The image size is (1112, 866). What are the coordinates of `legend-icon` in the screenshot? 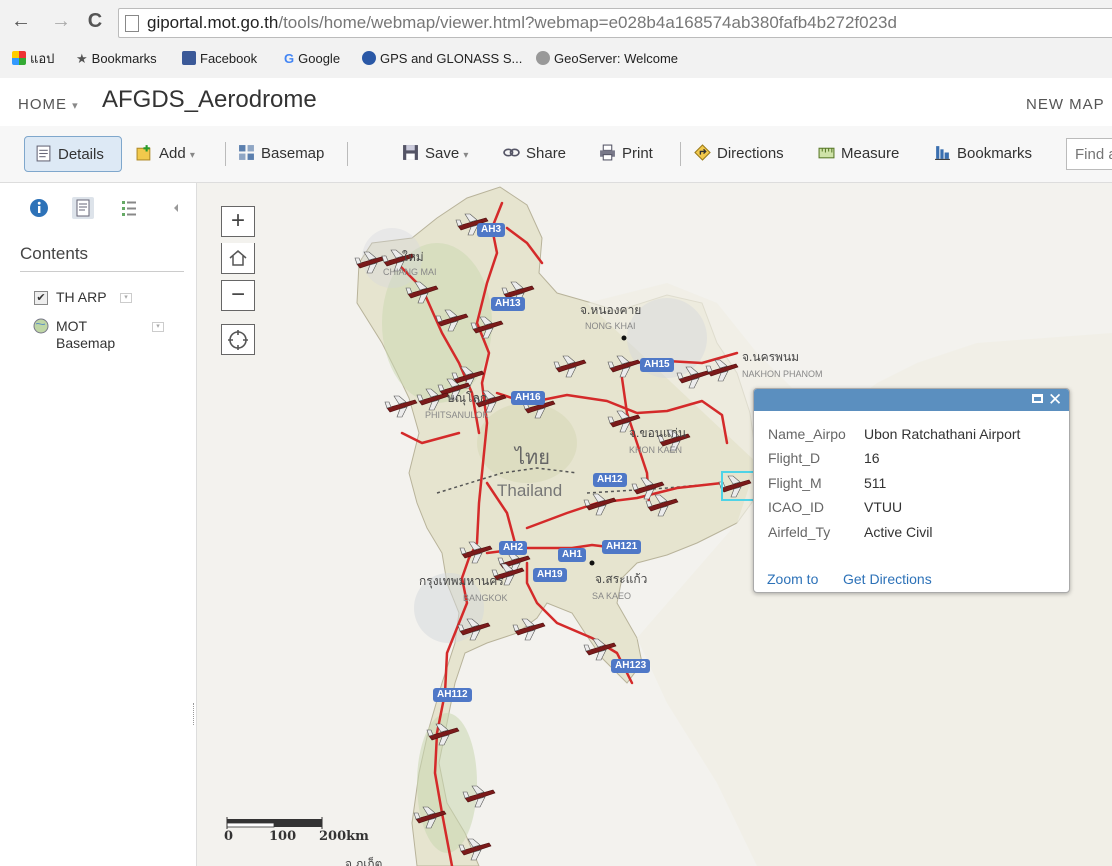 It's located at (129, 208).